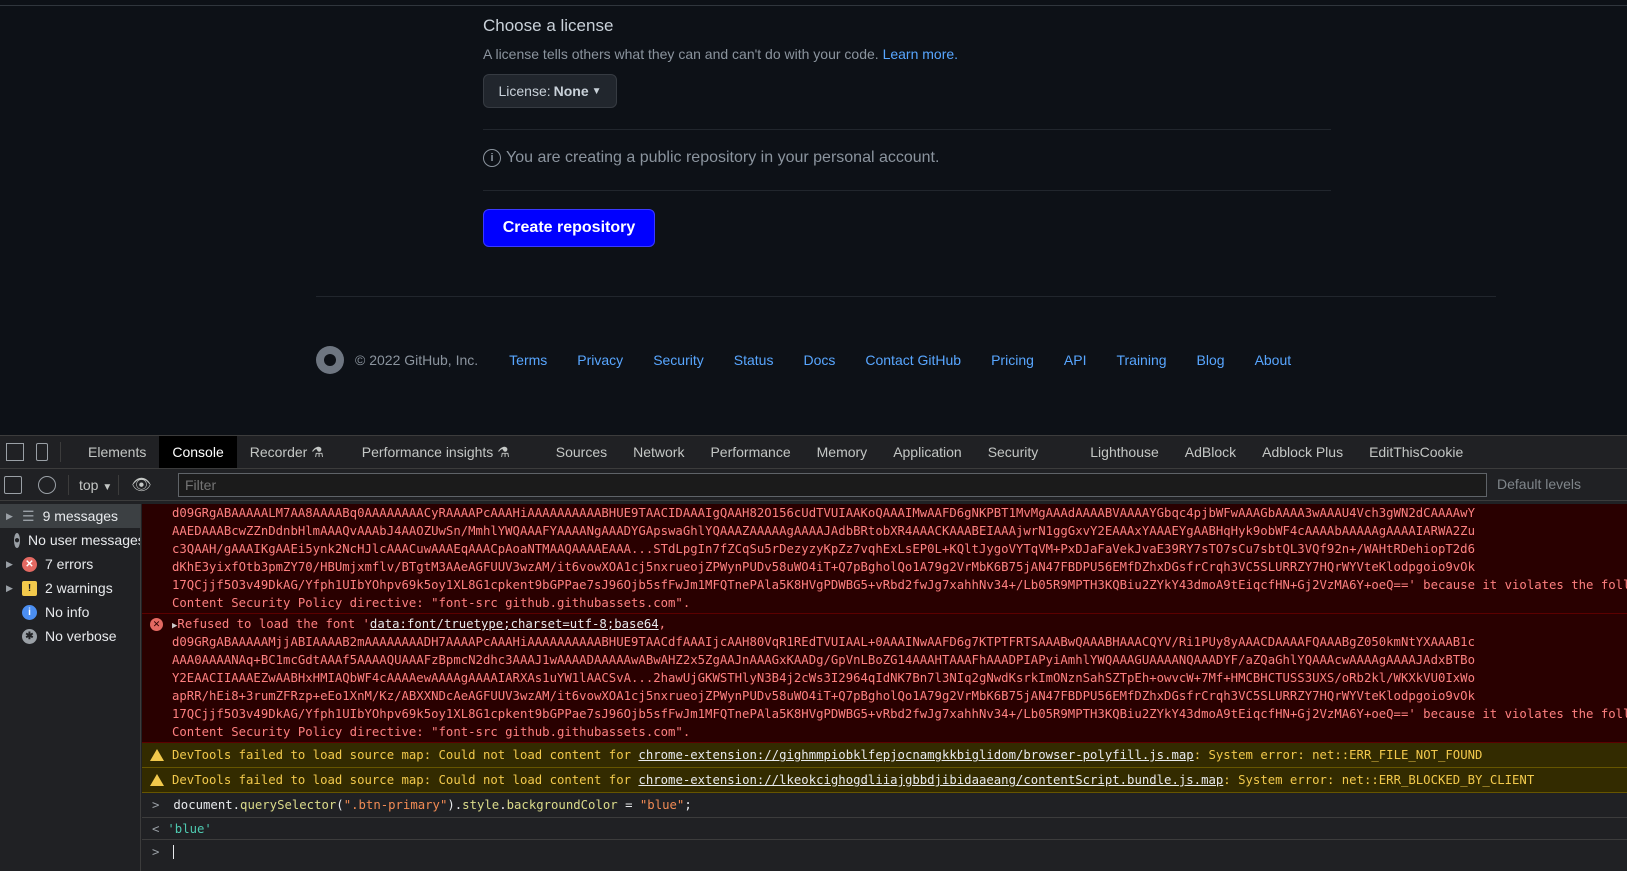  I want to click on warning-icon, so click(157, 755).